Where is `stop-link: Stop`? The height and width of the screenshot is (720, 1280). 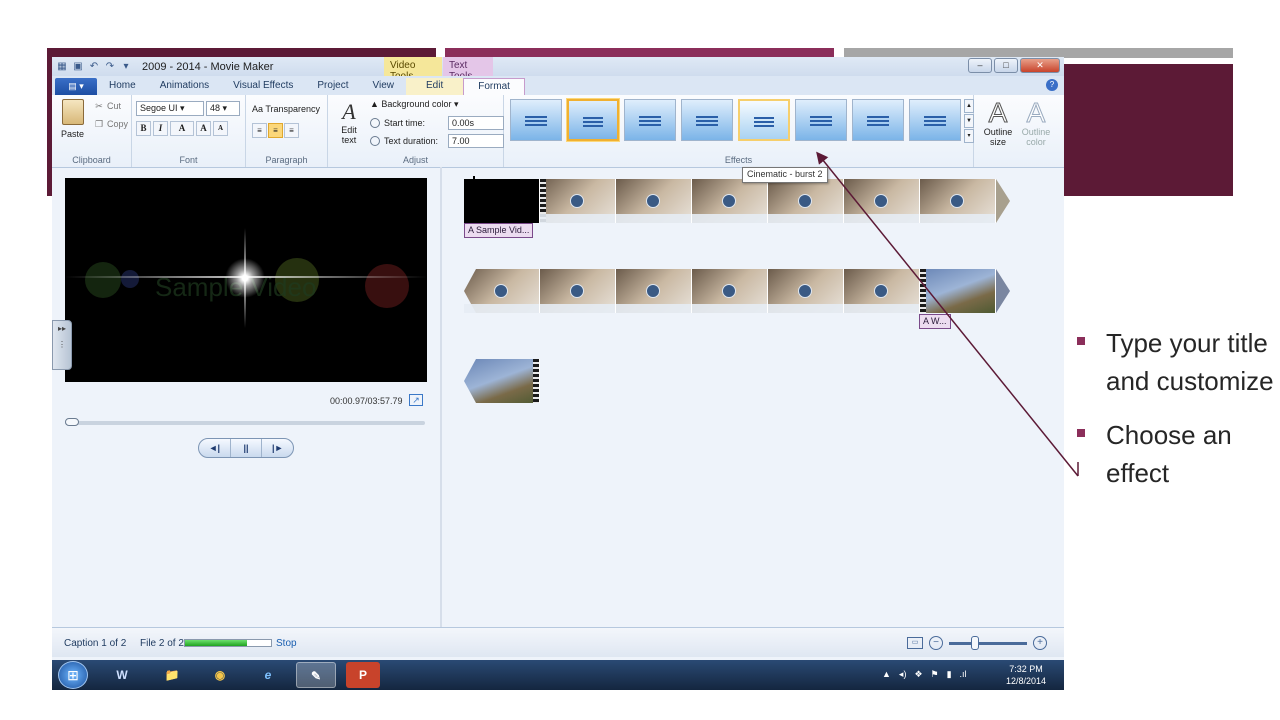
stop-link: Stop is located at coordinates (286, 643).